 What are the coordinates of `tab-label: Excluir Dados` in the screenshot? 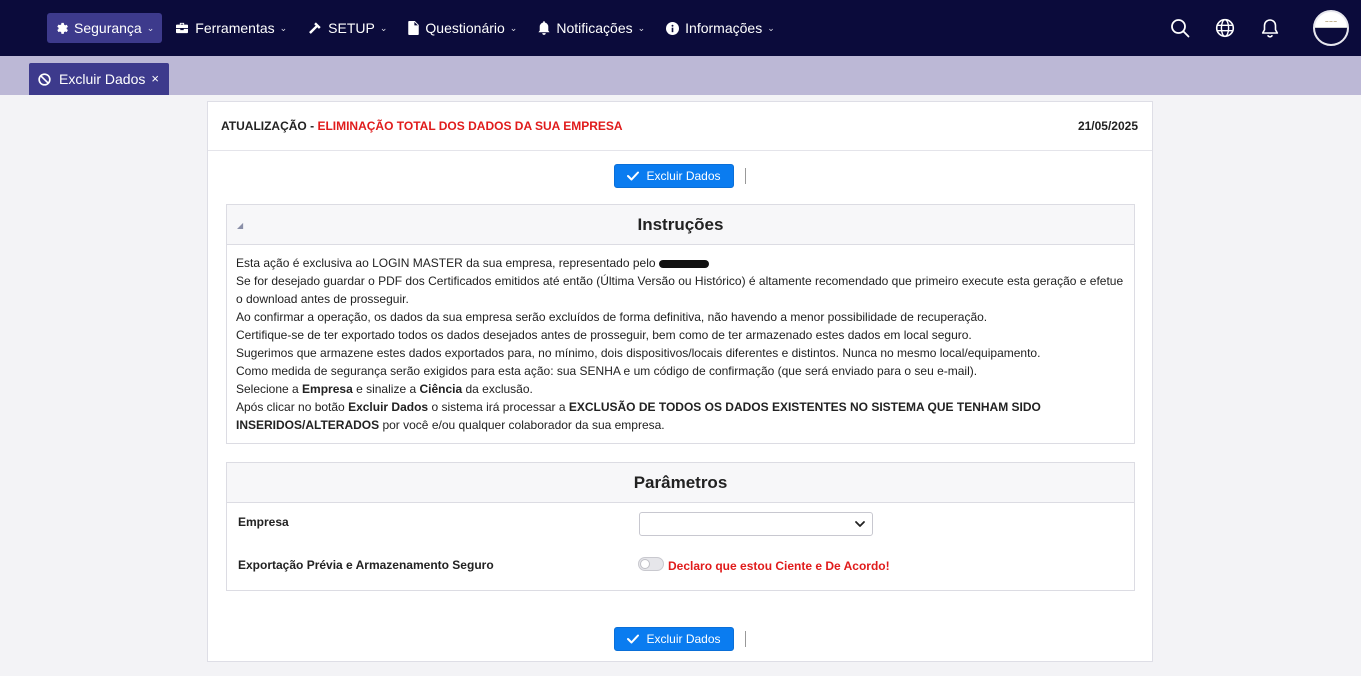 It's located at (102, 79).